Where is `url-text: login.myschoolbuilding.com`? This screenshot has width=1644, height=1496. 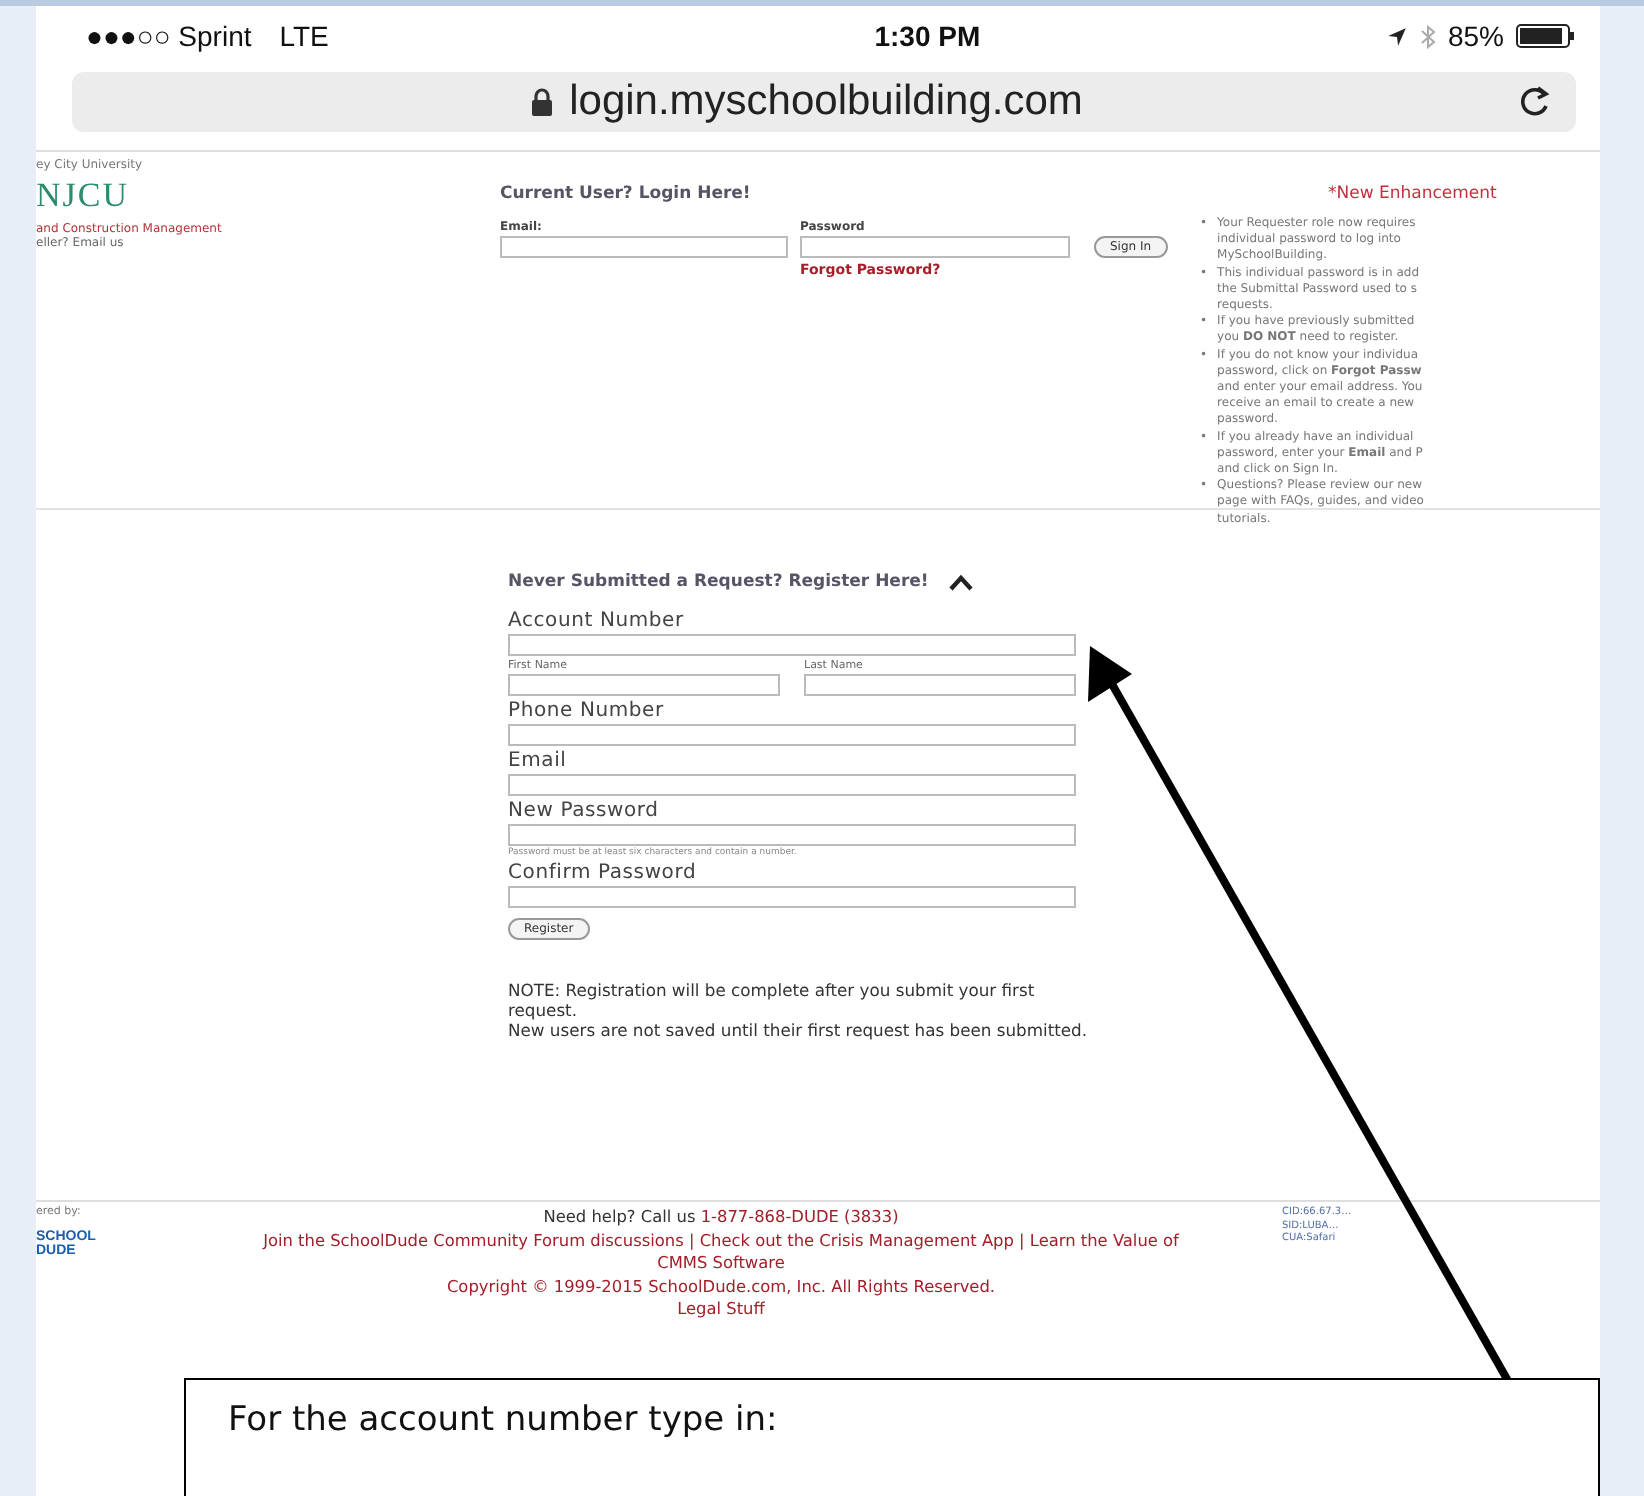
url-text: login.myschoolbuilding.com is located at coordinates (826, 102).